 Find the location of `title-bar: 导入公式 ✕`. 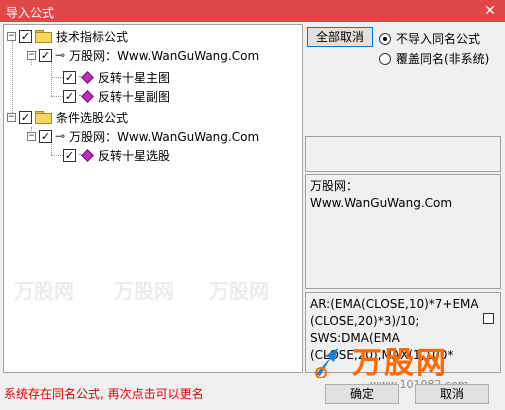

title-bar: 导入公式 ✕ is located at coordinates (252, 11).